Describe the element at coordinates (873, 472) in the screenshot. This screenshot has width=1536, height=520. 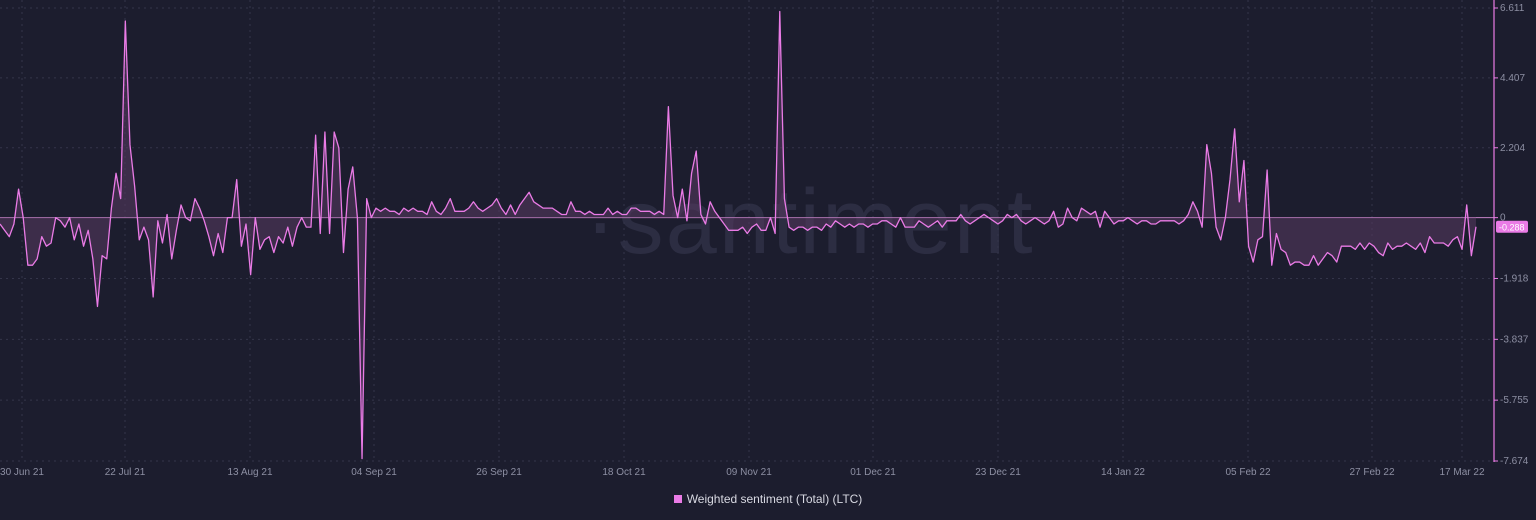
I see `x-tick-label: 01 Dec 21` at that location.